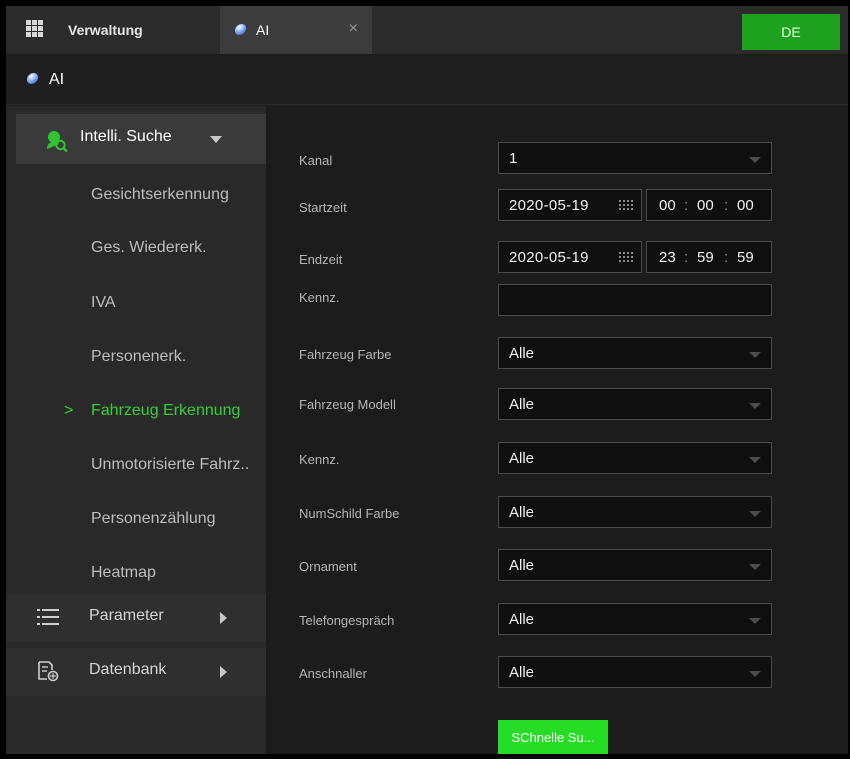 Image resolution: width=850 pixels, height=759 pixels. I want to click on end-time-input: 23 : 59 : 59, so click(709, 257).